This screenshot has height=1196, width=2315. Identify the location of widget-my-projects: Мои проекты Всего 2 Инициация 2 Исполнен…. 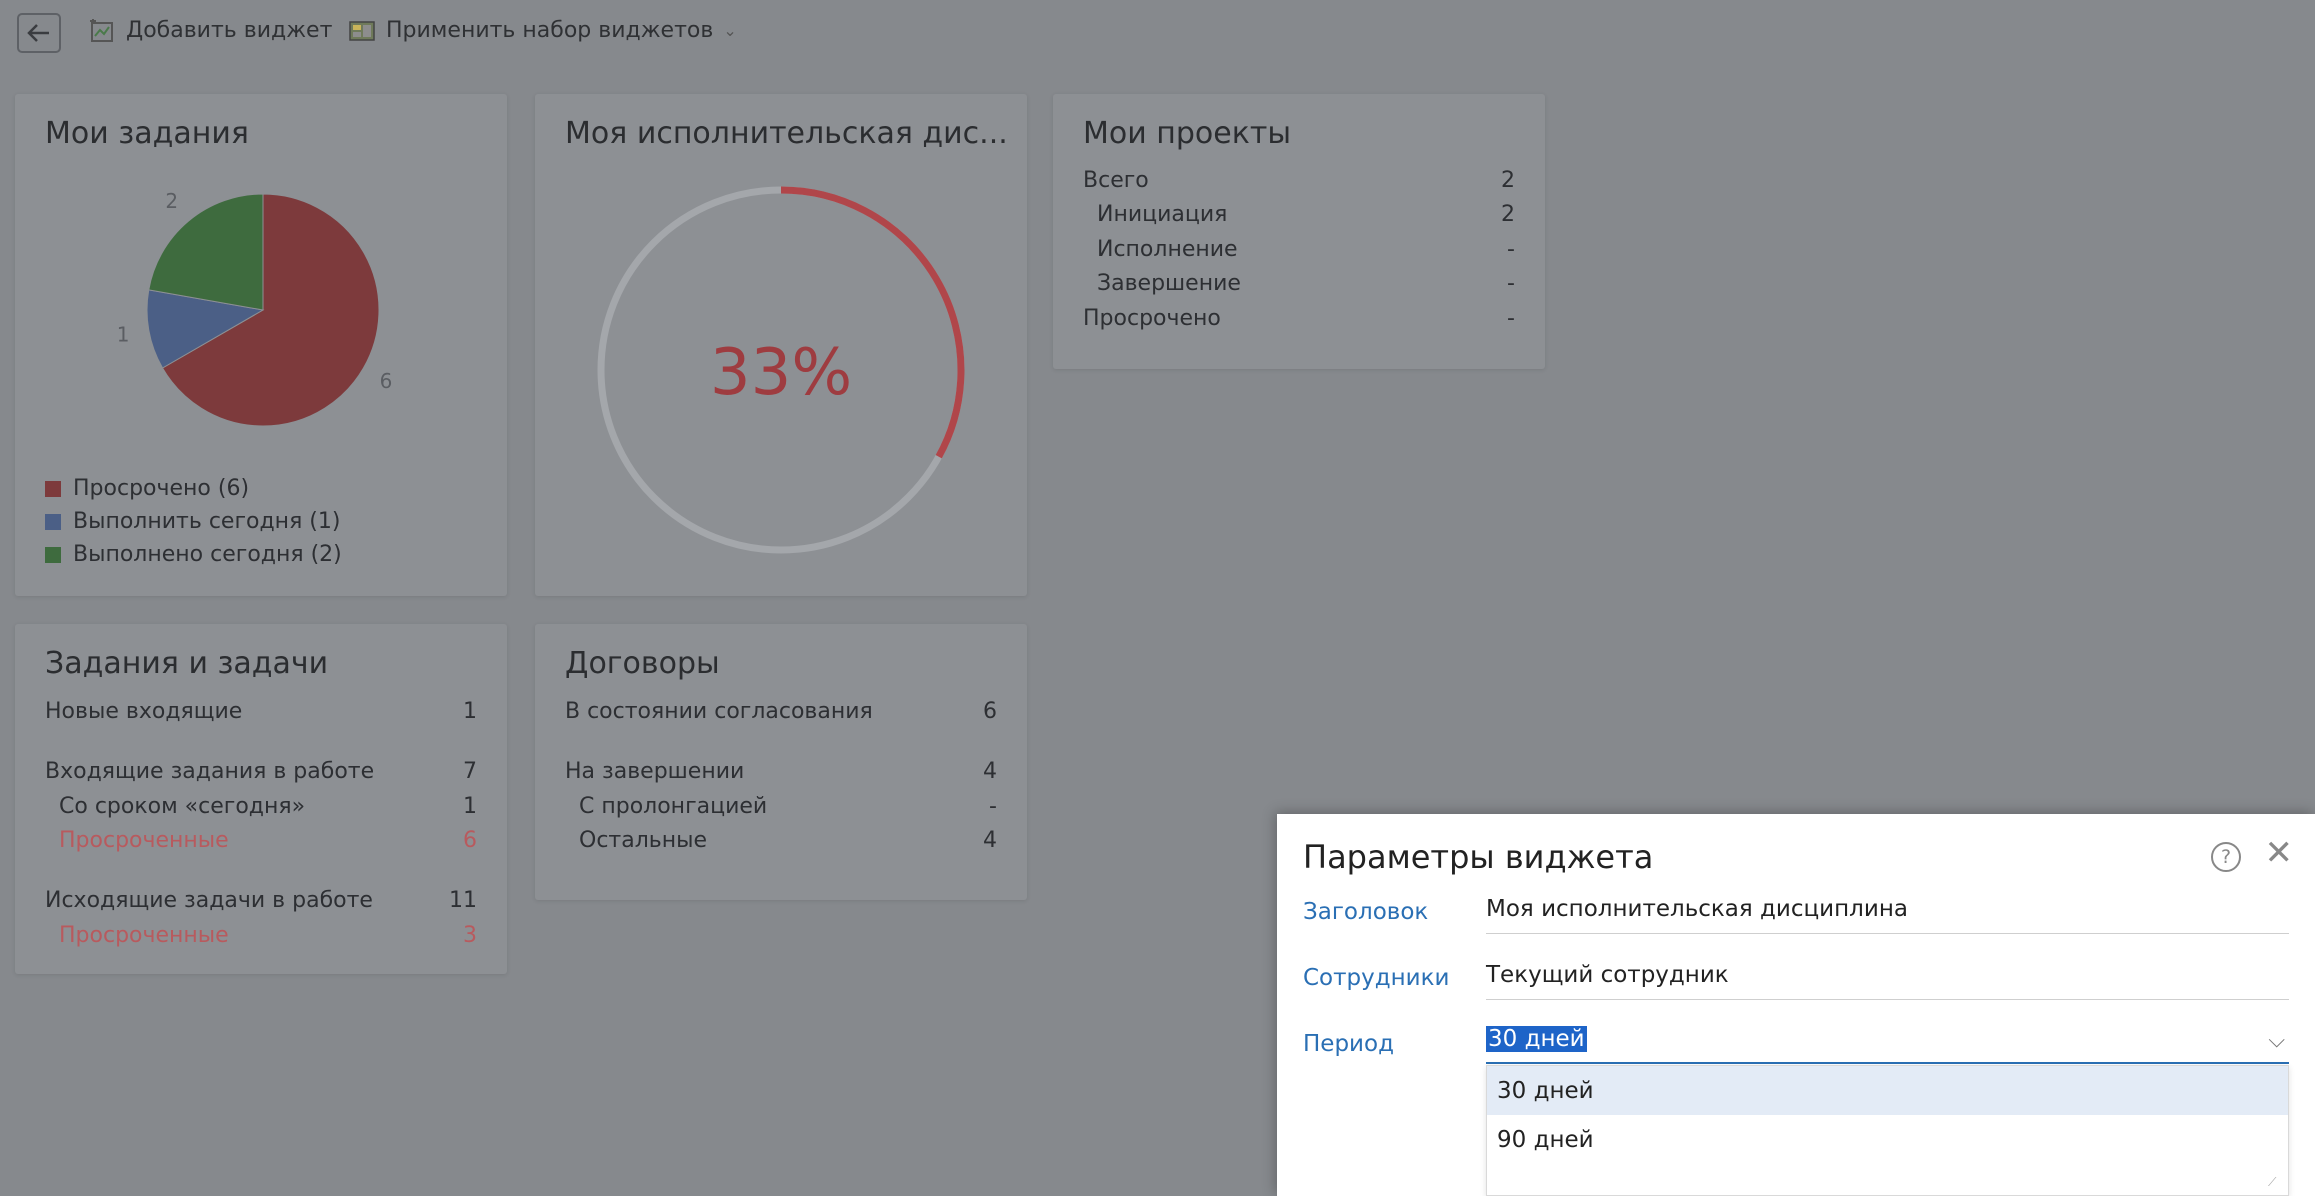
(1299, 231).